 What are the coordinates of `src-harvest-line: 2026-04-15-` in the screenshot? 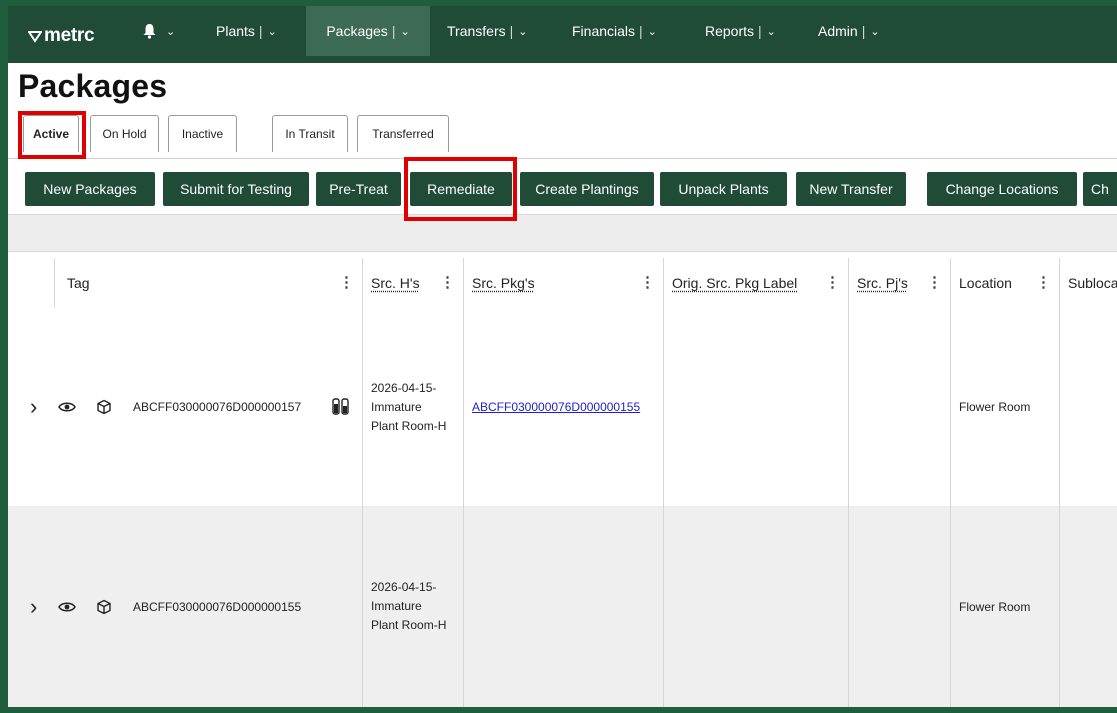 It's located at (404, 587).